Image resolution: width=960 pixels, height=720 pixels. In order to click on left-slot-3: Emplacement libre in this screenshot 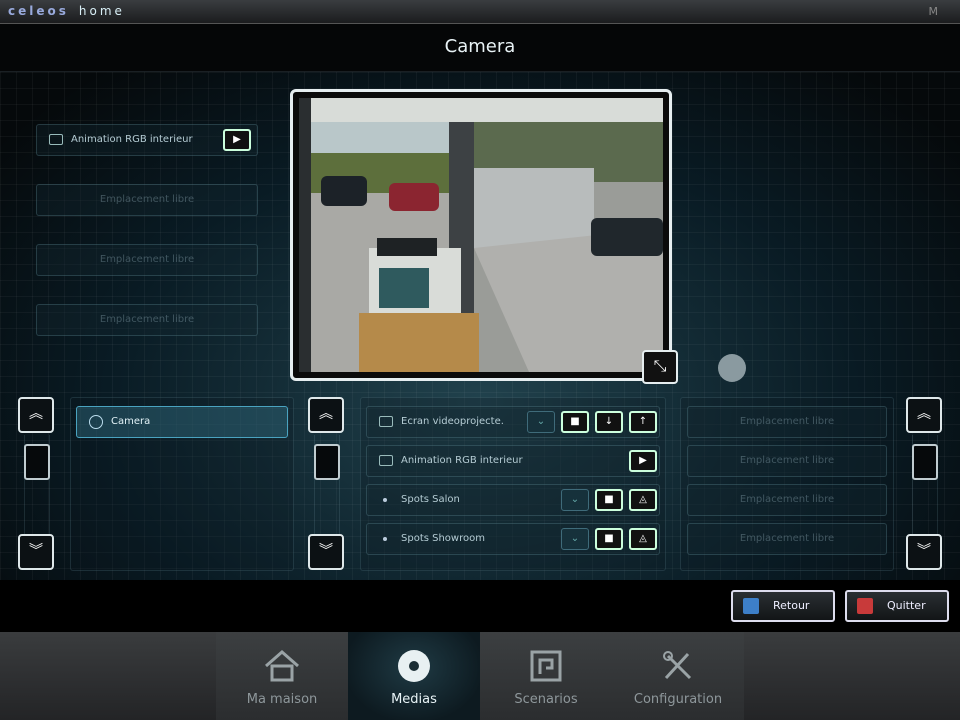, I will do `click(147, 260)`.